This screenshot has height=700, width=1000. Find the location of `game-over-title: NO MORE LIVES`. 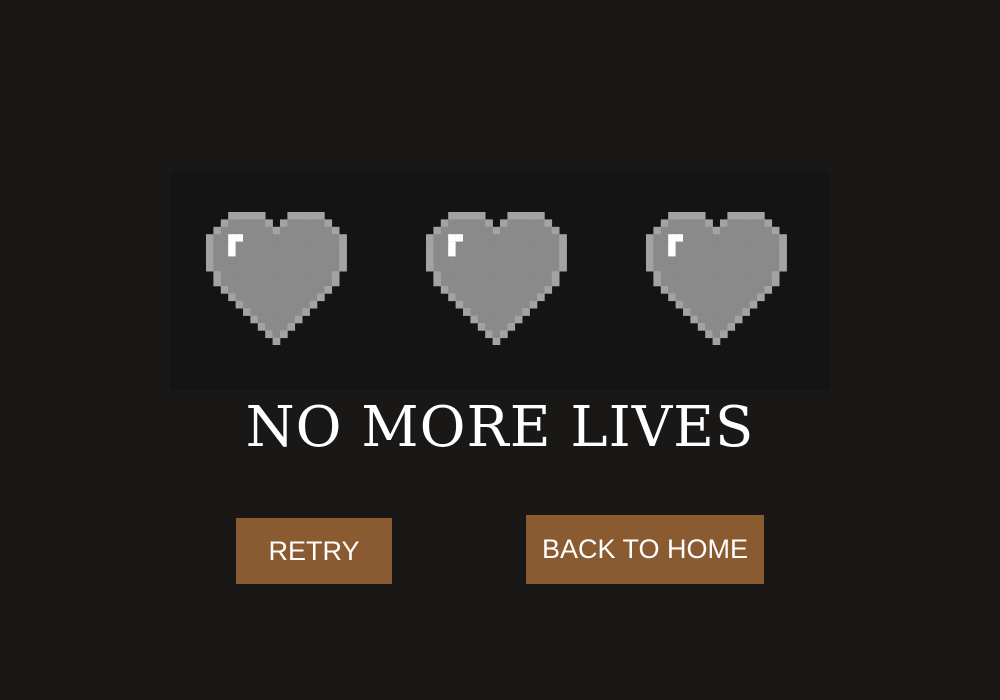

game-over-title: NO MORE LIVES is located at coordinates (500, 427).